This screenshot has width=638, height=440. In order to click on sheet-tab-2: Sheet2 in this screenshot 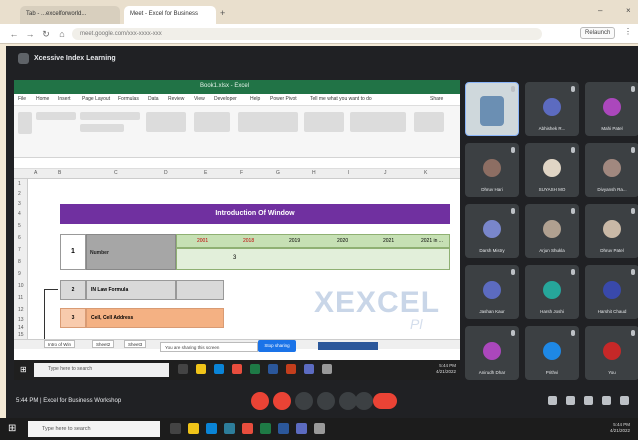, I will do `click(103, 344)`.